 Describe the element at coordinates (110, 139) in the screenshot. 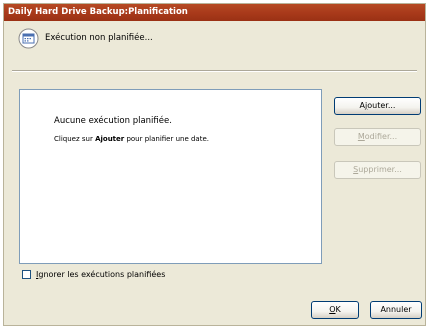

I see `hint-add-keyword: Ajouter` at that location.